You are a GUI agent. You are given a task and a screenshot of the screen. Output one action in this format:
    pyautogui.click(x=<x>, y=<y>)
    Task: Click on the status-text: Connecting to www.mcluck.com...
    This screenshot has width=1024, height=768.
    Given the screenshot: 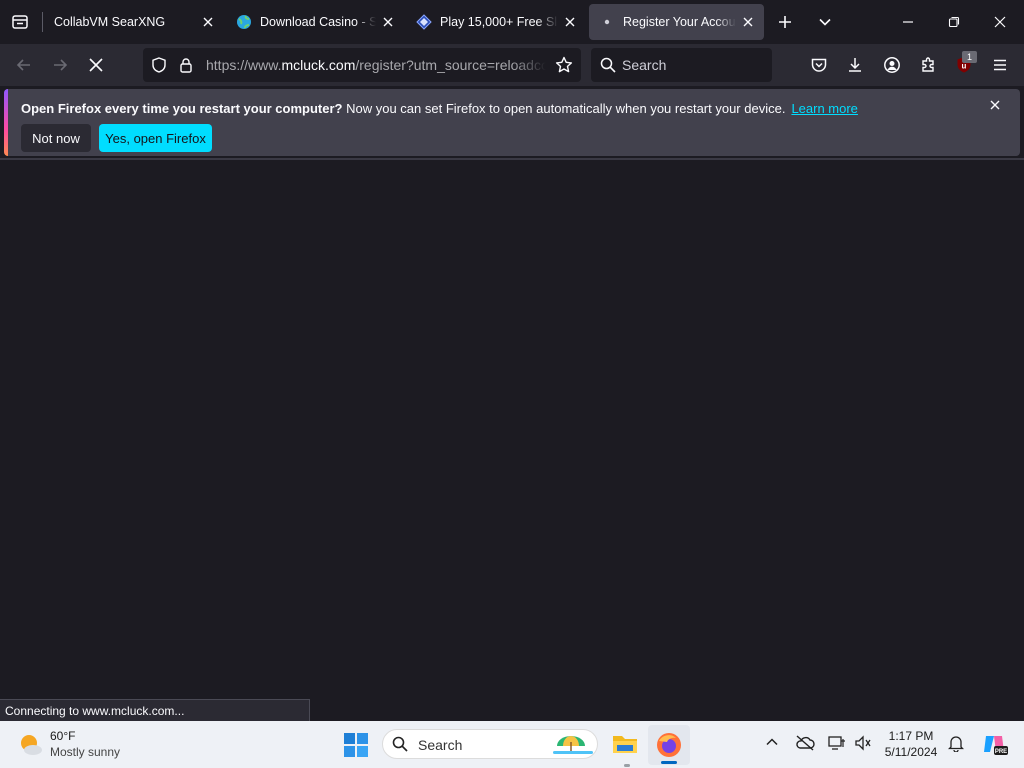 What is the action you would take?
    pyautogui.click(x=95, y=711)
    